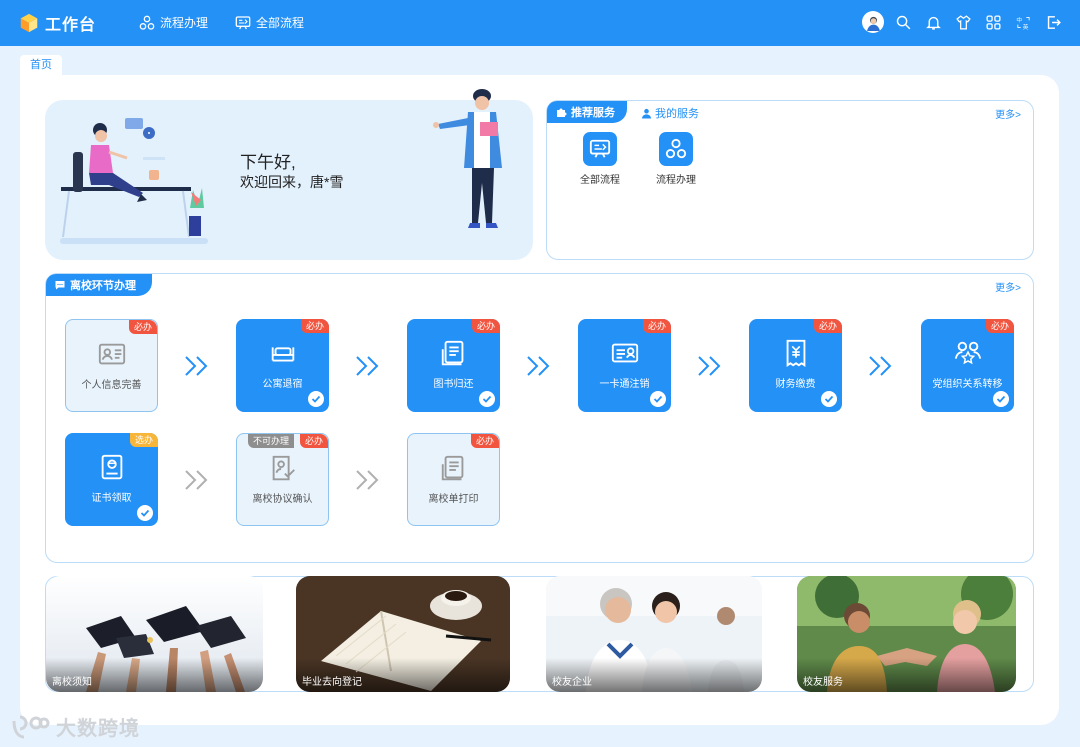  What do you see at coordinates (933, 22) in the screenshot?
I see `bell-icon` at bounding box center [933, 22].